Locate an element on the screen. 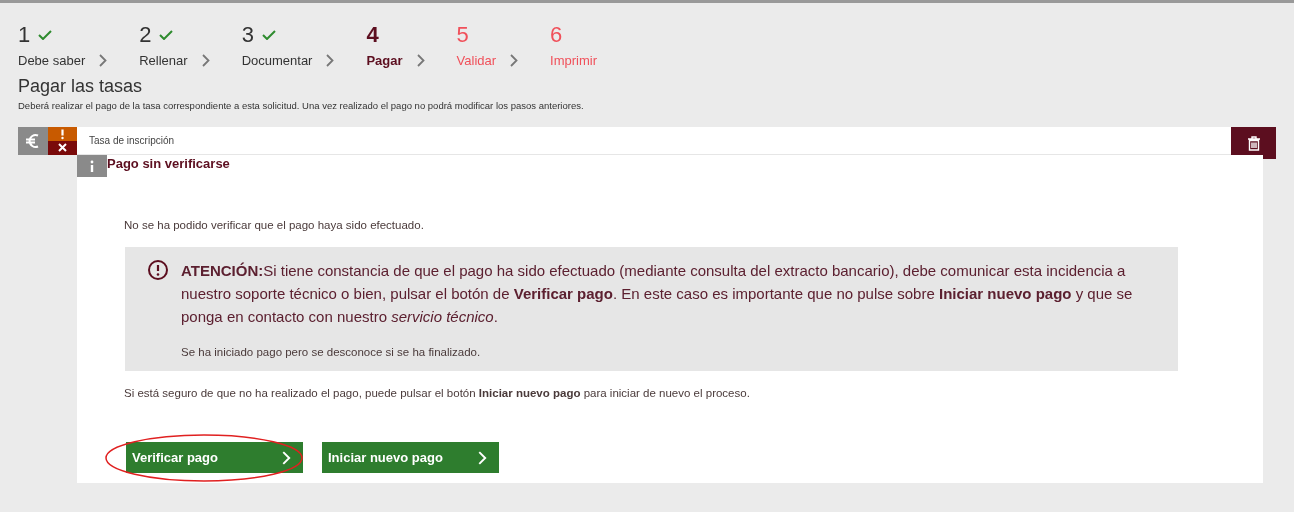 The image size is (1294, 512). delete-button is located at coordinates (1253, 143).